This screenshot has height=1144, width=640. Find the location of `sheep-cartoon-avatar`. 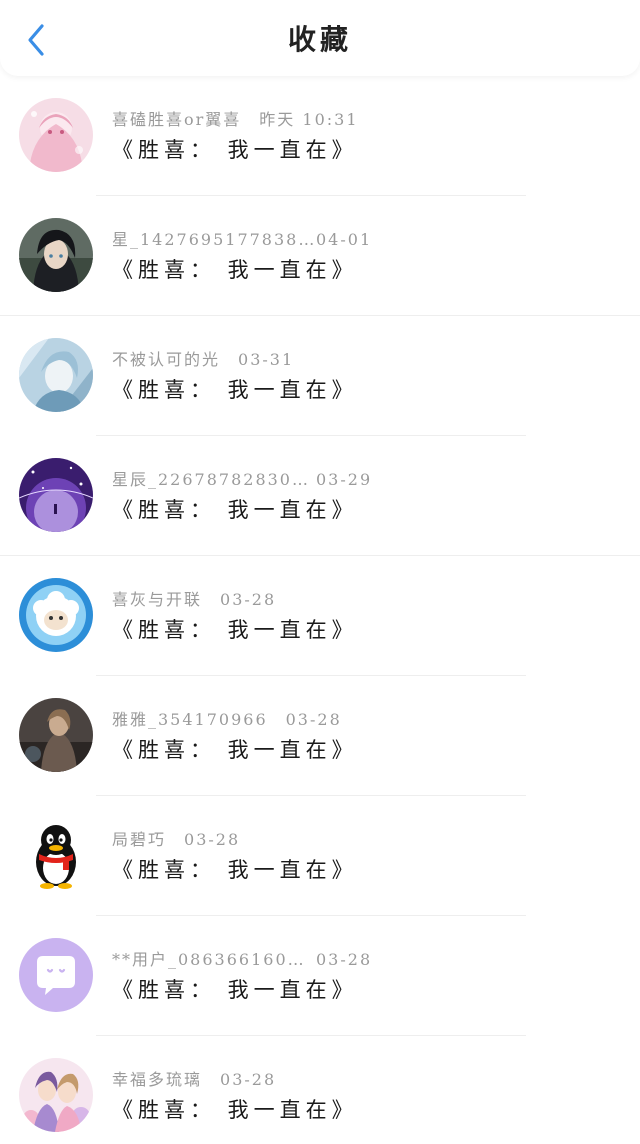

sheep-cartoon-avatar is located at coordinates (56, 615).